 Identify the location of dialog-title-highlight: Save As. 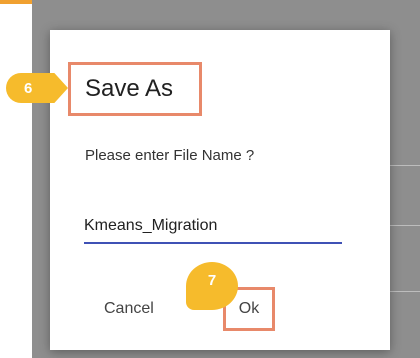
(135, 89).